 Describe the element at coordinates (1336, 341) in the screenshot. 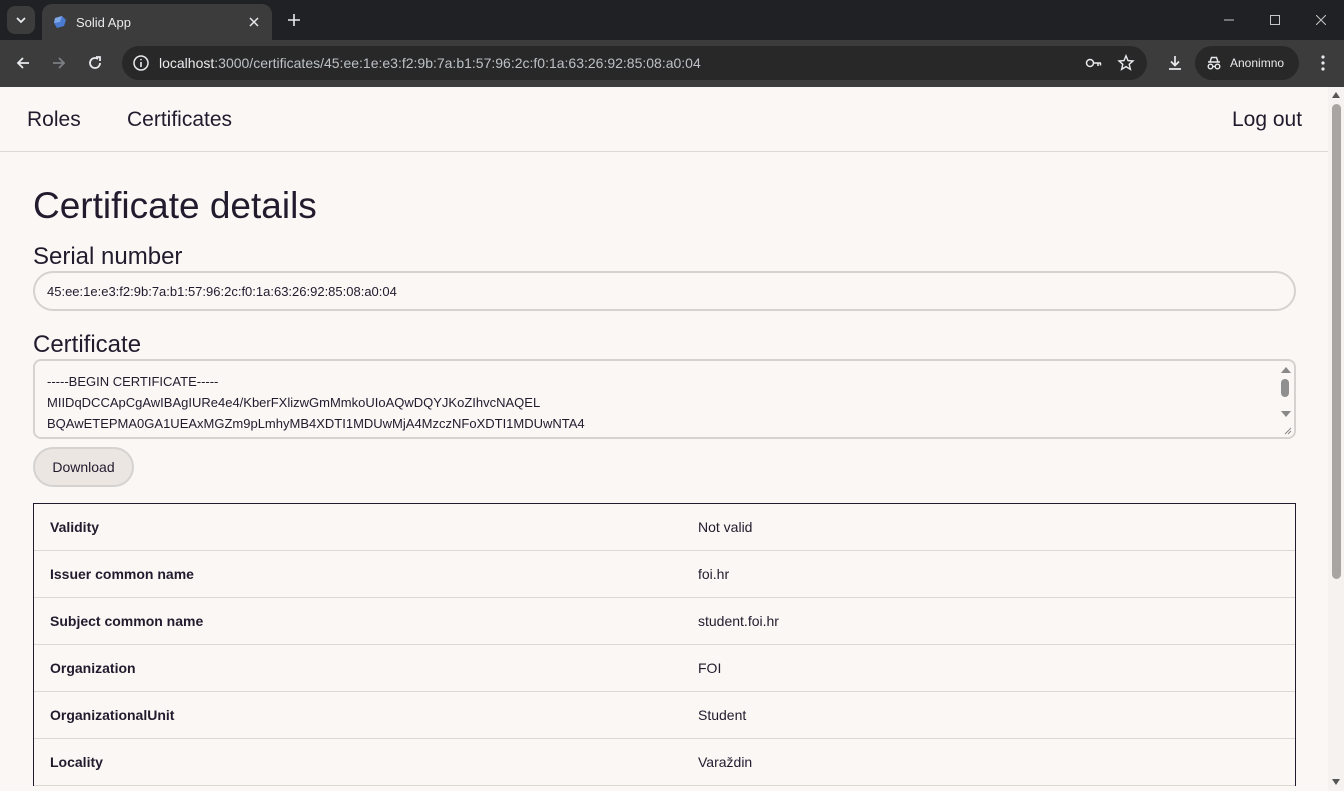

I see `page-scroll-thumb` at that location.